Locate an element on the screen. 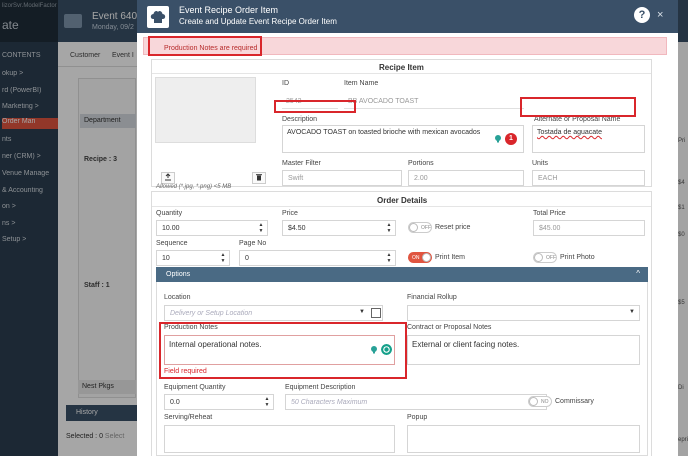 This screenshot has width=688, height=456. total-price-label: Total Price is located at coordinates (549, 213).